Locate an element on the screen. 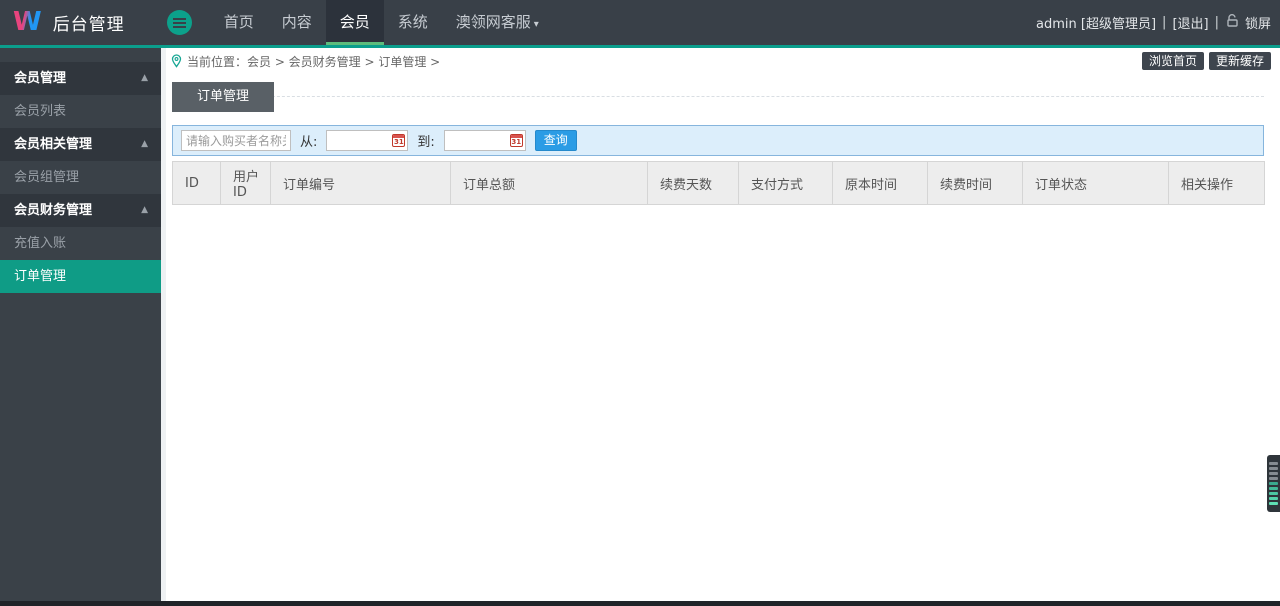 The width and height of the screenshot is (1280, 606). date-to-field: 31 is located at coordinates (484, 141).